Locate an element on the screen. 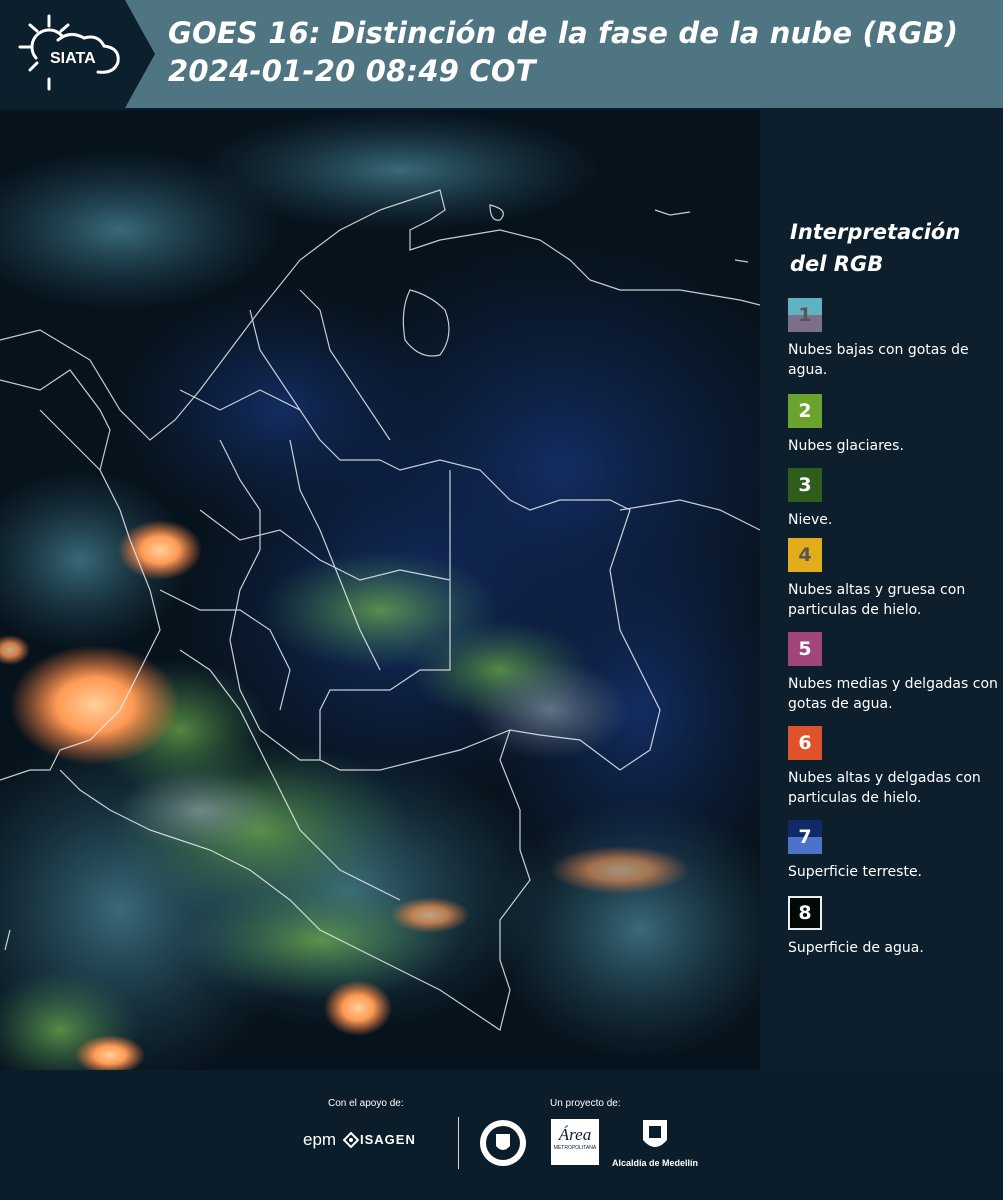 The width and height of the screenshot is (1003, 1200). legend-item-2: 2 Nubes glaciares. is located at coordinates (895, 425).